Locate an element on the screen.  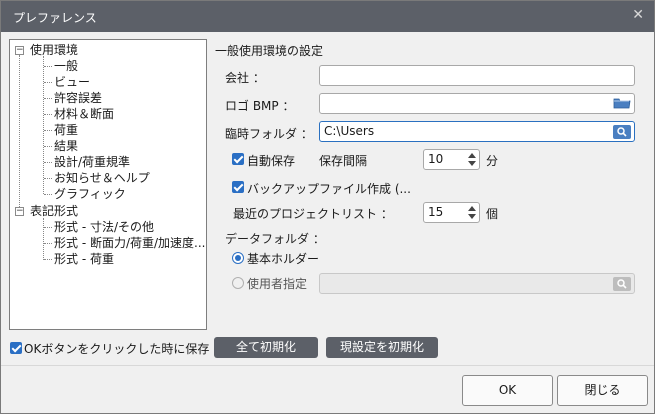
folder-icon is located at coordinates (622, 103).